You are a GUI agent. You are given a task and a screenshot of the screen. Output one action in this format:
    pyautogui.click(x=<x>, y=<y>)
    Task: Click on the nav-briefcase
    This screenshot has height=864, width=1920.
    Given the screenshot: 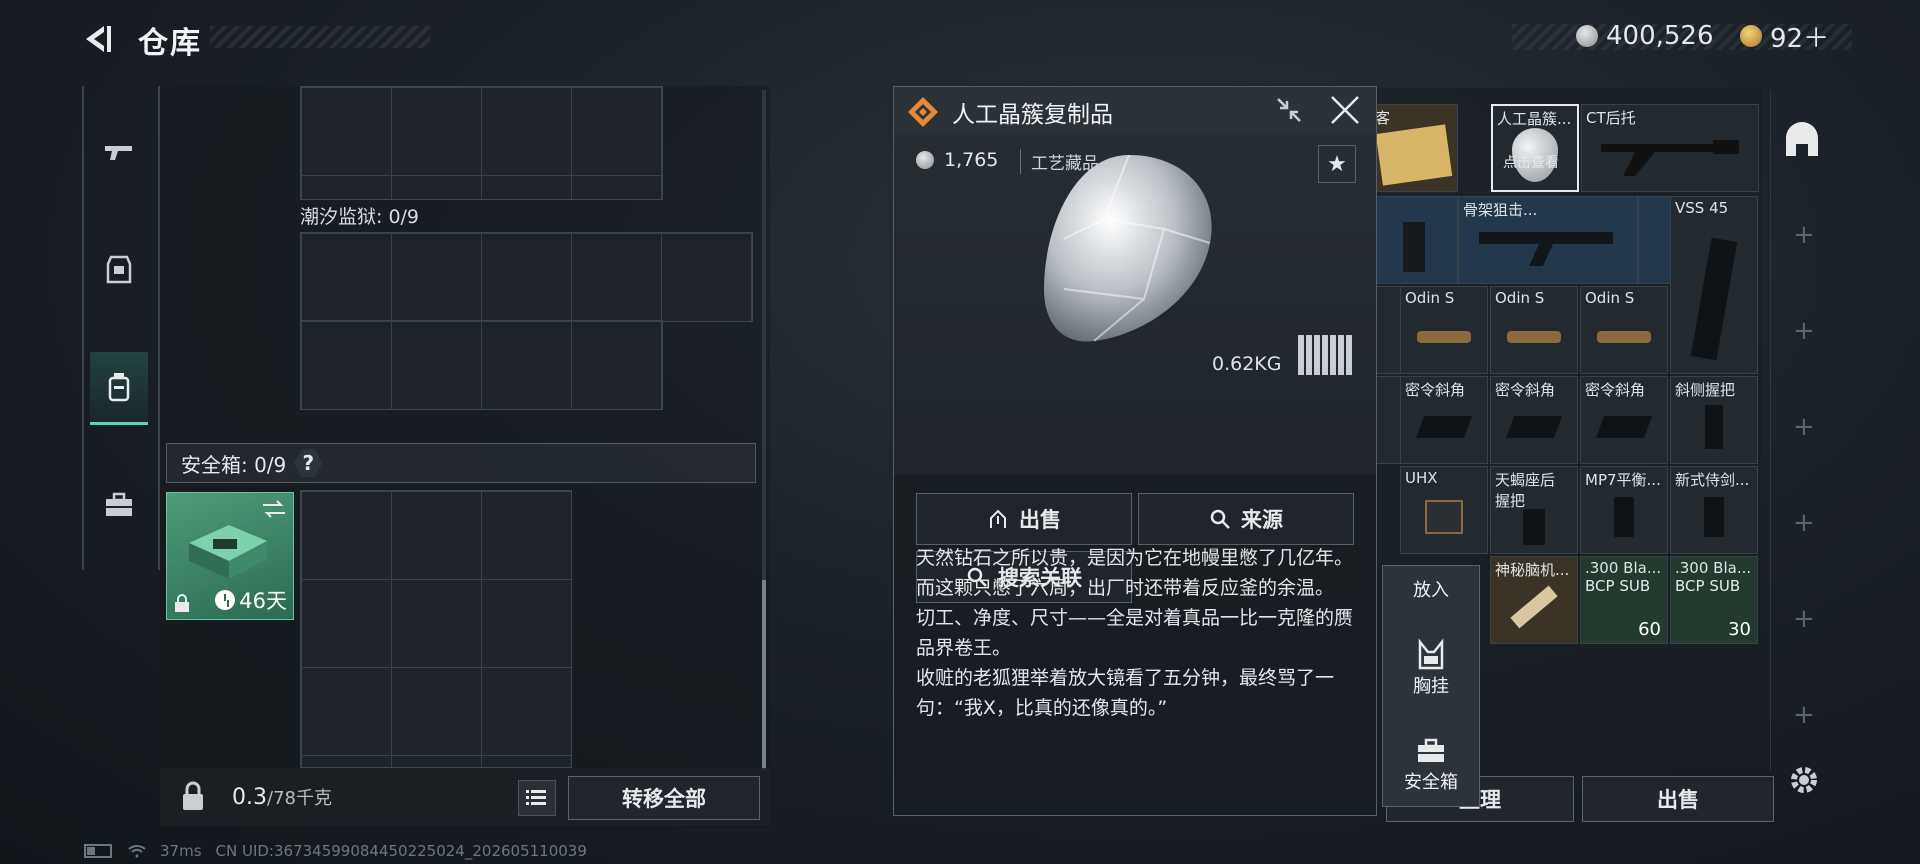 What is the action you would take?
    pyautogui.click(x=119, y=505)
    